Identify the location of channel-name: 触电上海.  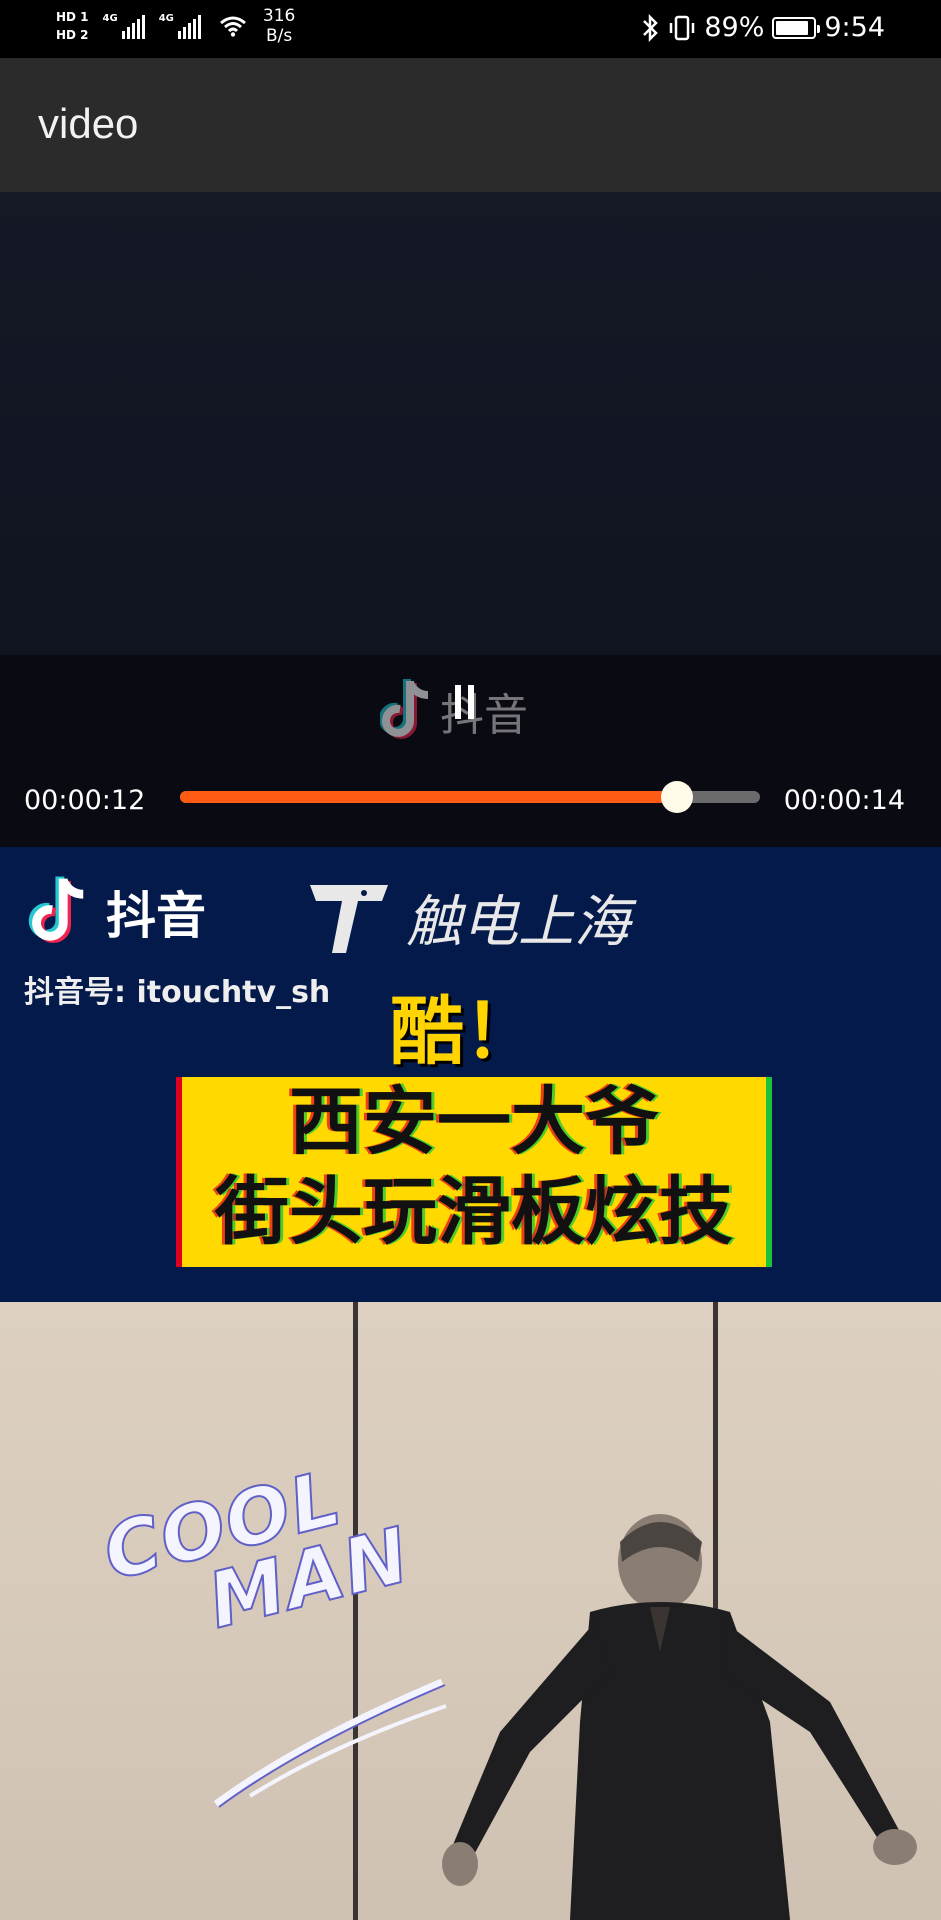
(518, 922).